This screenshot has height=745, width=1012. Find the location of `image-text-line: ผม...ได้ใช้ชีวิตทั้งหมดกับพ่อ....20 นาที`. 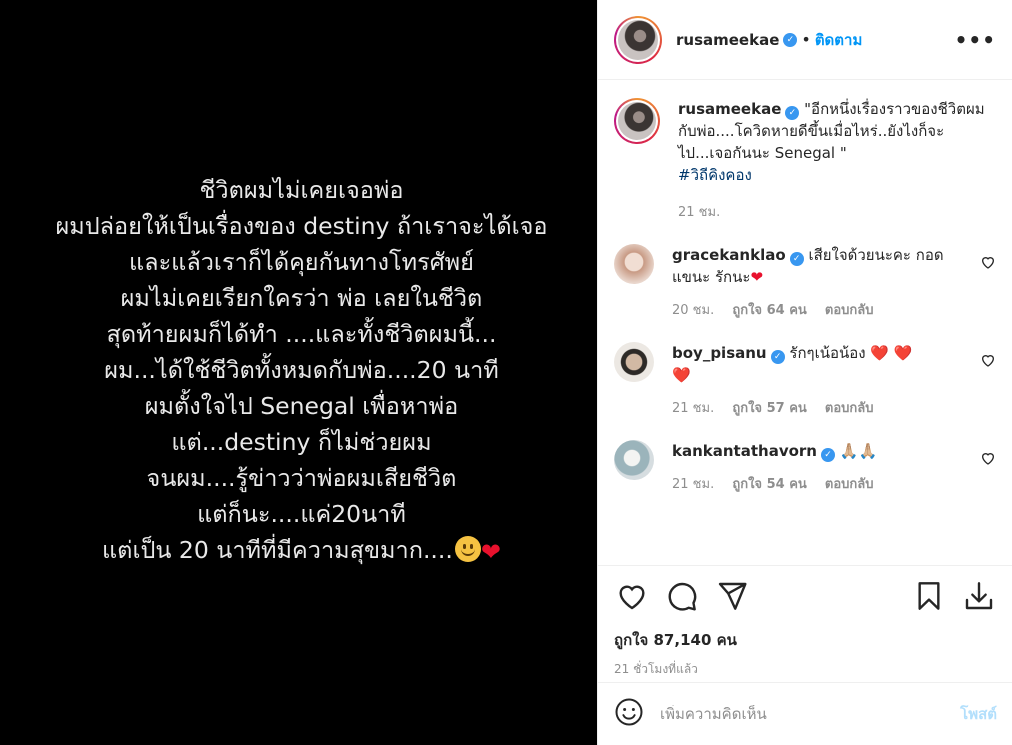

image-text-line: ผม...ได้ใช้ชีวิตทั้งหมดกับพ่อ....20 นาที is located at coordinates (301, 369).